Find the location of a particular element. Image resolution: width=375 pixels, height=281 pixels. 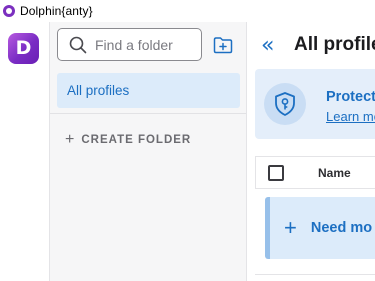

select-all-checkbox is located at coordinates (276, 172).